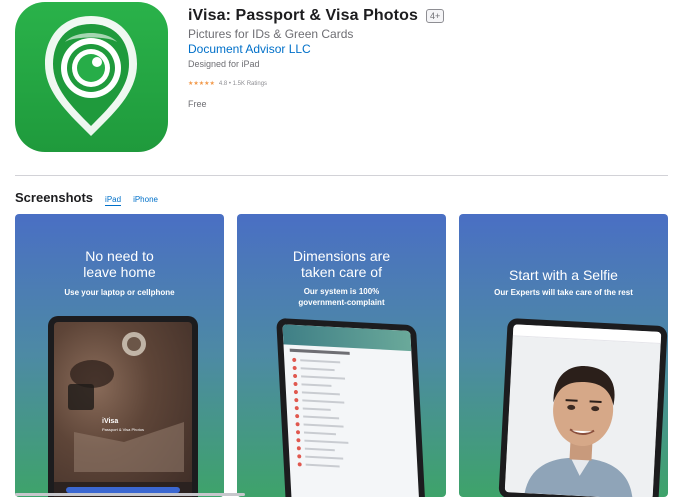  Describe the element at coordinates (249, 49) in the screenshot. I see `developer-link: Document Advisor LLC` at that location.